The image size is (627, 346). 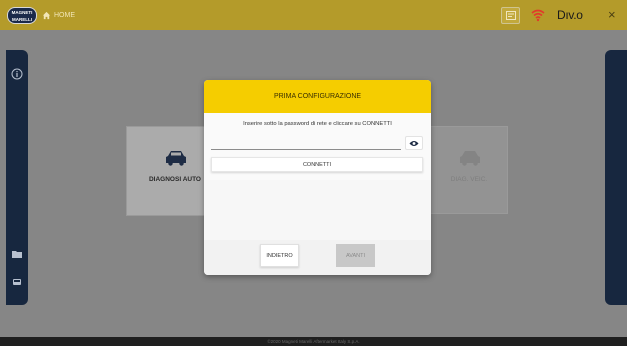 I want to click on card-reader-icon, so click(x=510, y=15).